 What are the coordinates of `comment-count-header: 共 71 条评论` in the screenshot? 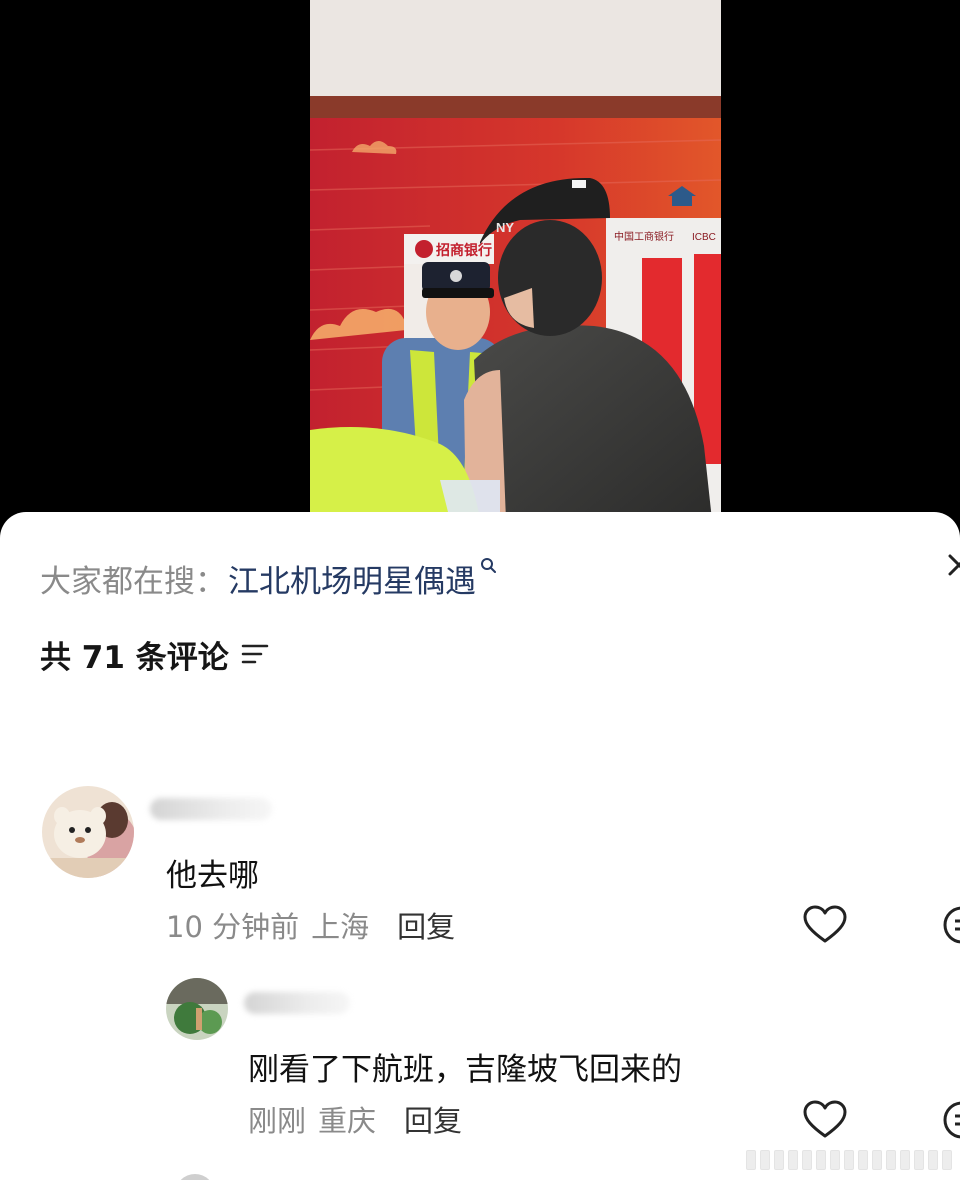 It's located at (154, 654).